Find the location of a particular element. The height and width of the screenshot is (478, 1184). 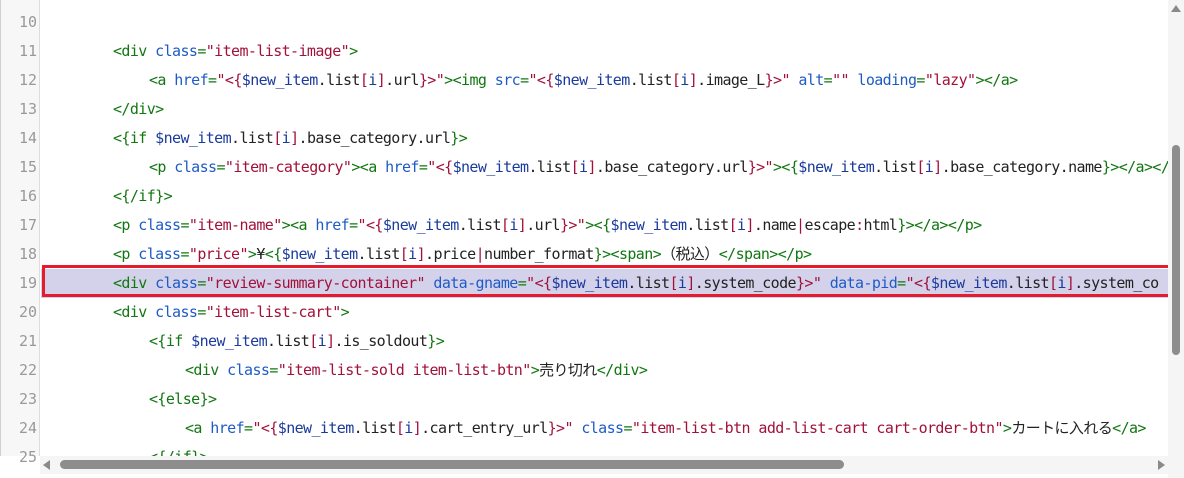

line-number: 20 is located at coordinates (27, 312).